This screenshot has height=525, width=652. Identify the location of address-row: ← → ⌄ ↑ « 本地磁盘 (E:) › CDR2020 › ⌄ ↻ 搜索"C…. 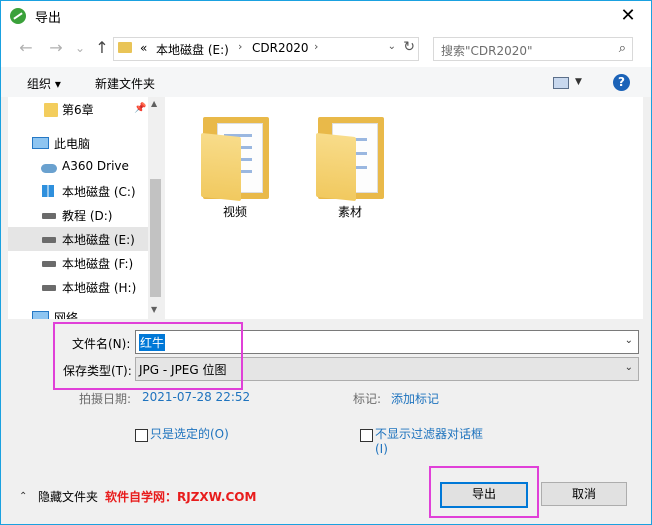
(326, 49).